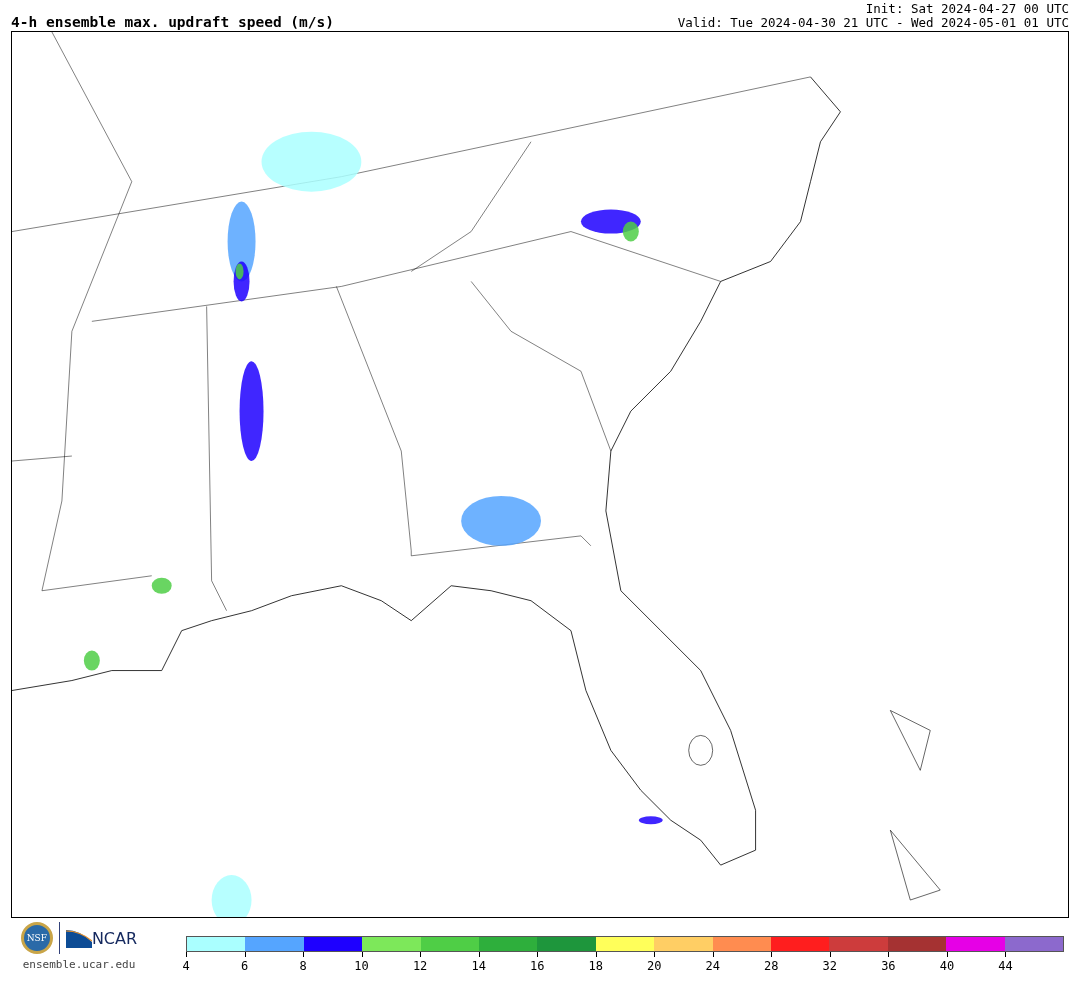 The height and width of the screenshot is (988, 1080). What do you see at coordinates (537, 966) in the screenshot?
I see `tick-label: 16` at bounding box center [537, 966].